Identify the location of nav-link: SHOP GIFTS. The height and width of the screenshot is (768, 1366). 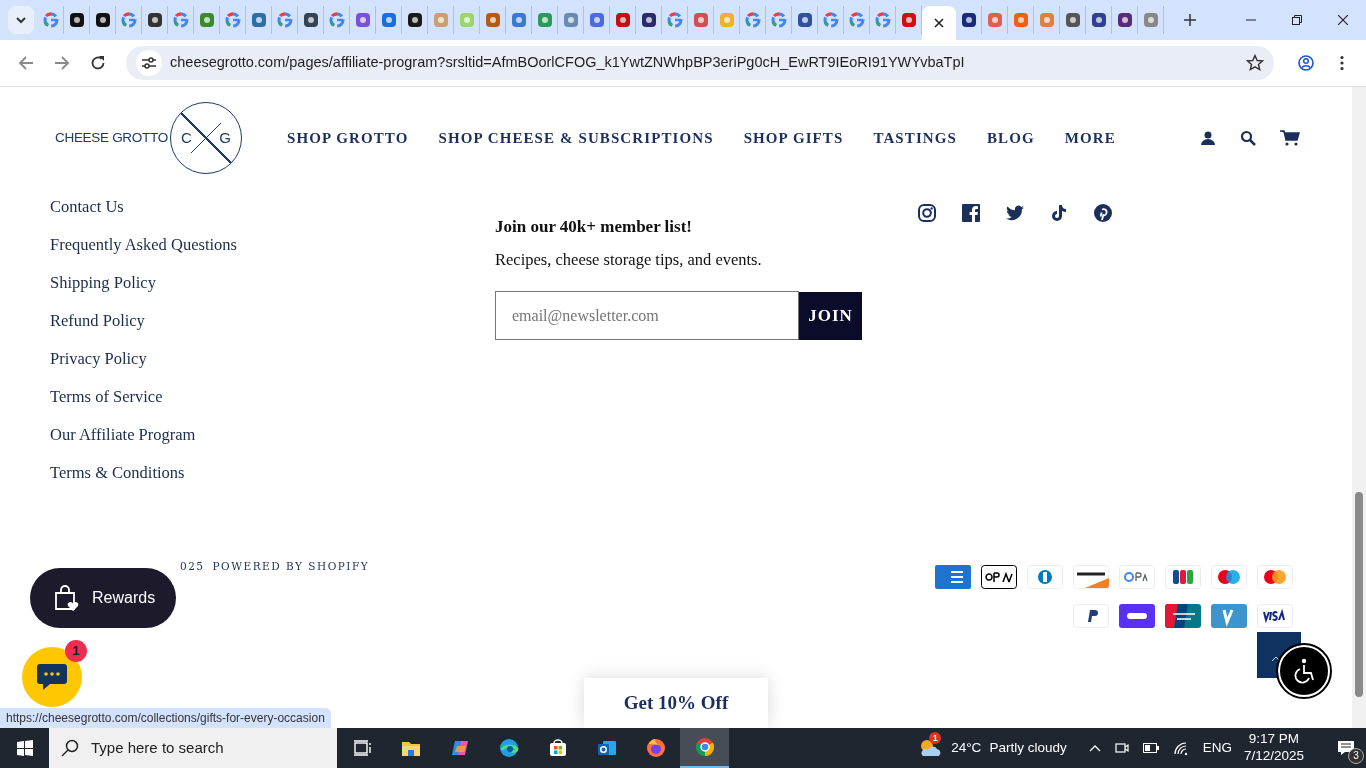
(793, 138).